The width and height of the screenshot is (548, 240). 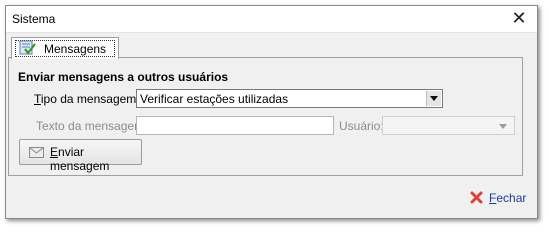 I want to click on texto-mensagem-label: Texto da mensagem:, so click(x=92, y=126).